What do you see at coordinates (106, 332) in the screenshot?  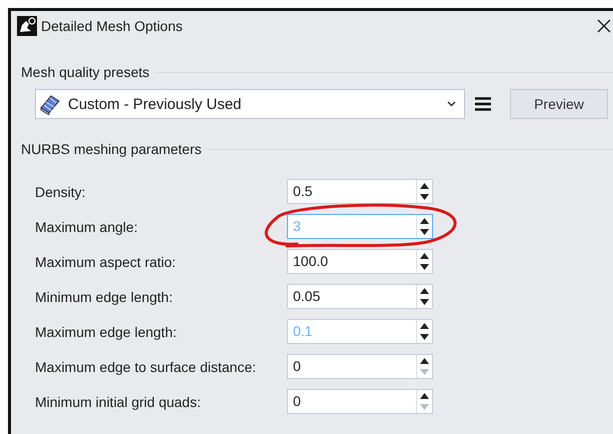 I see `parameter-label: Maximum edge length:` at bounding box center [106, 332].